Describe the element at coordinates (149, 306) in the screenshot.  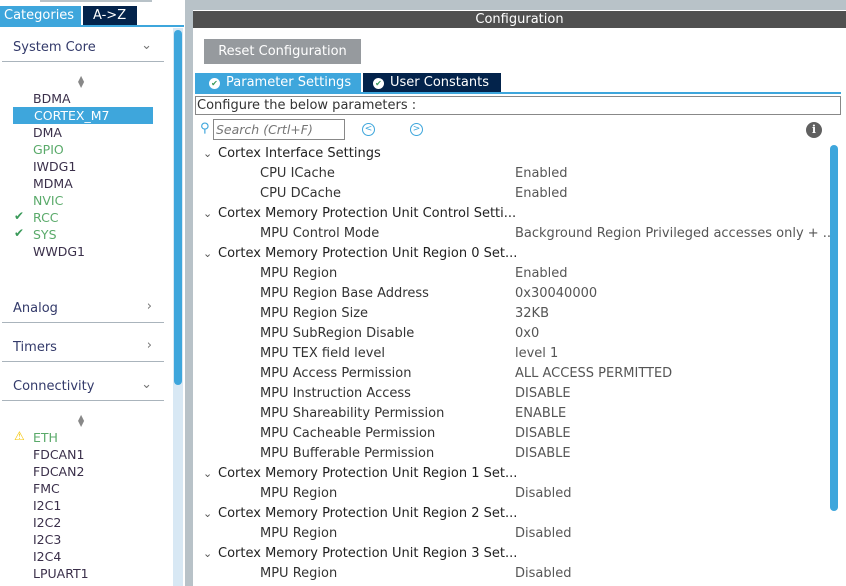
I see `chevron-right-icon: ›` at that location.